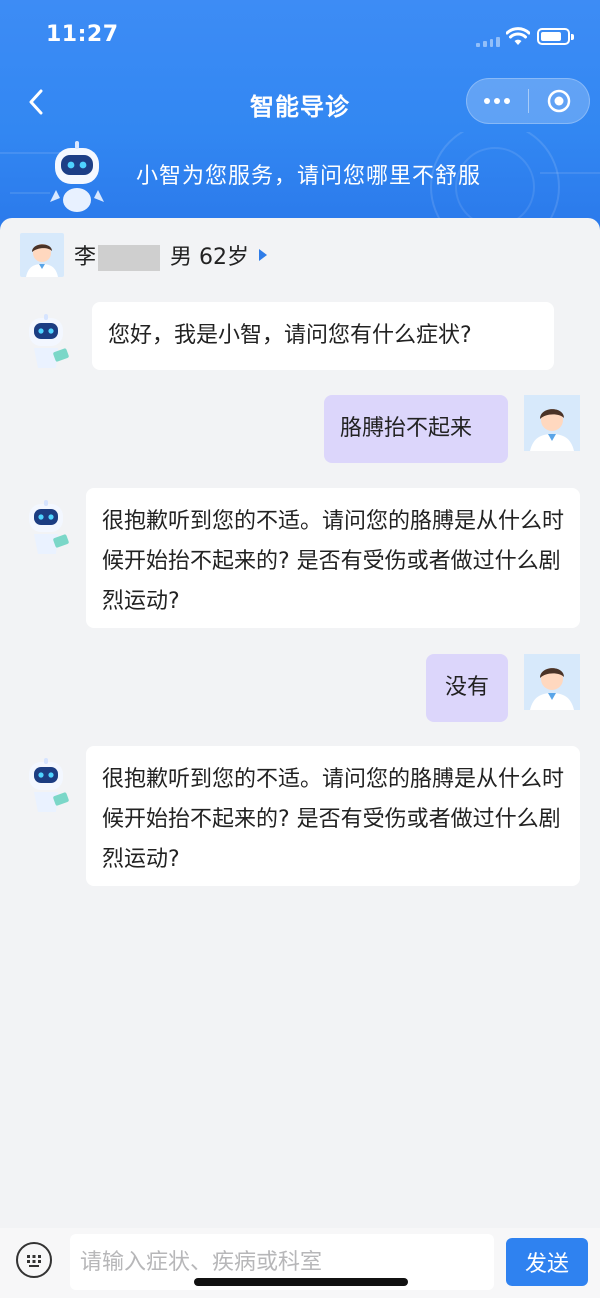  I want to click on banner-text: 小智为您服务，请问您哪里不舒服, so click(309, 176).